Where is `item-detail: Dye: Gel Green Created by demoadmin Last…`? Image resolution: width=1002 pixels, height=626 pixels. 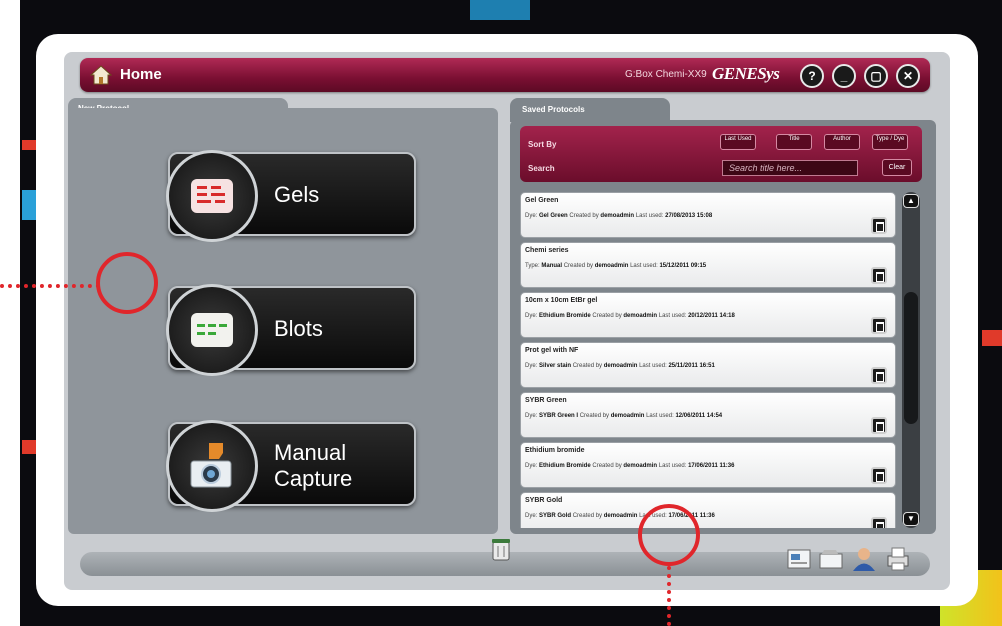
item-detail: Dye: Gel Green Created by demoadmin Last… is located at coordinates (619, 216).